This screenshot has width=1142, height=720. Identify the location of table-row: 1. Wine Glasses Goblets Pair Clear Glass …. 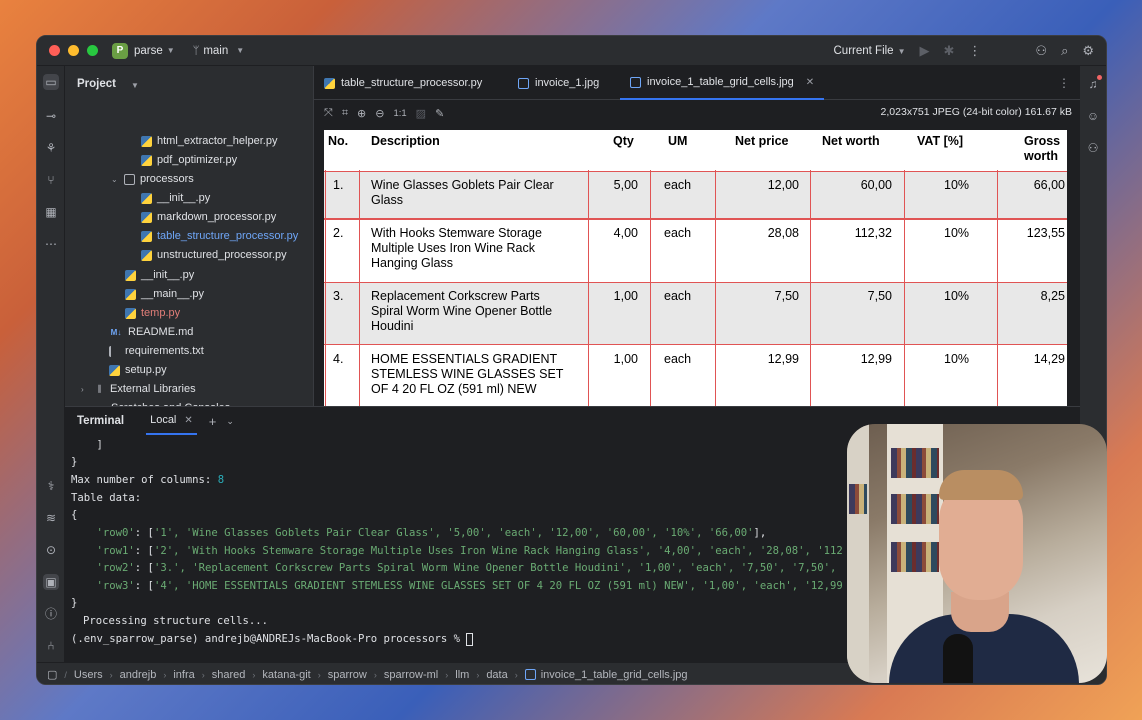
(695, 195).